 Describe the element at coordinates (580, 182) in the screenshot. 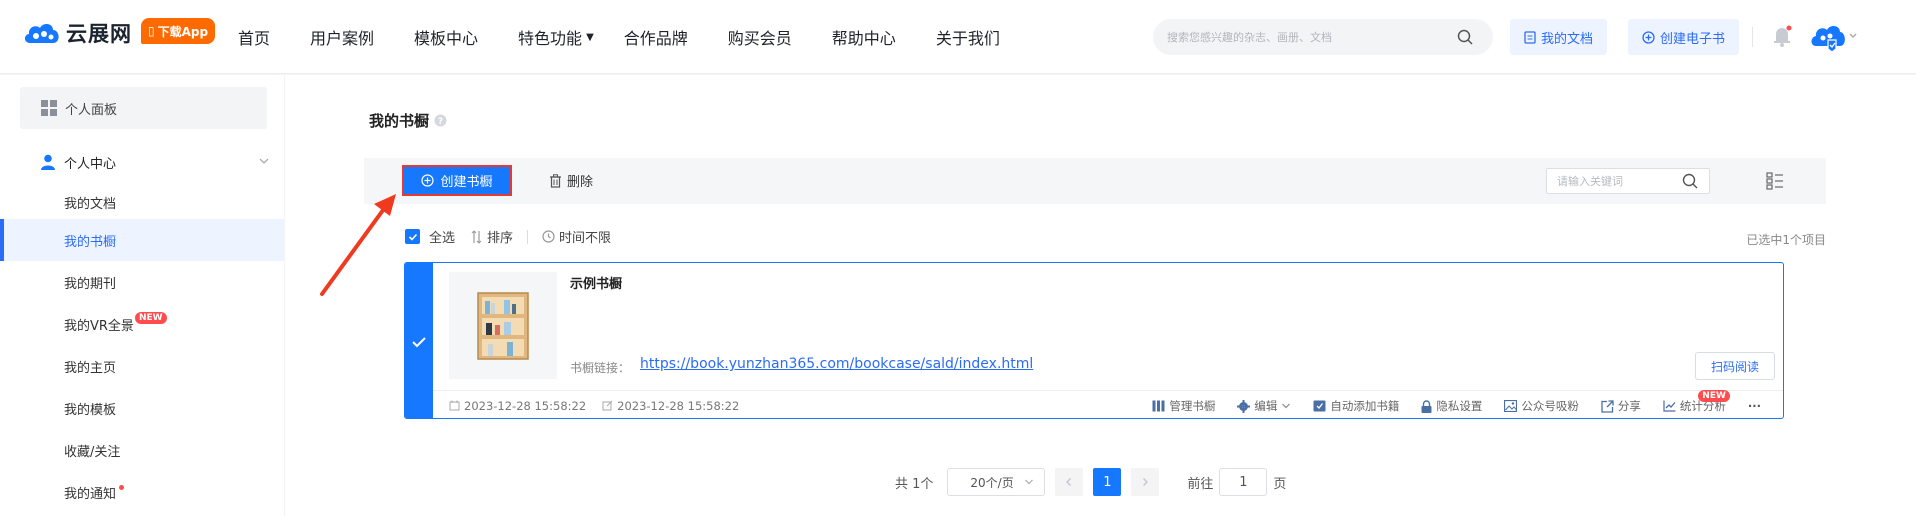

I see `delete-label: 删除` at that location.